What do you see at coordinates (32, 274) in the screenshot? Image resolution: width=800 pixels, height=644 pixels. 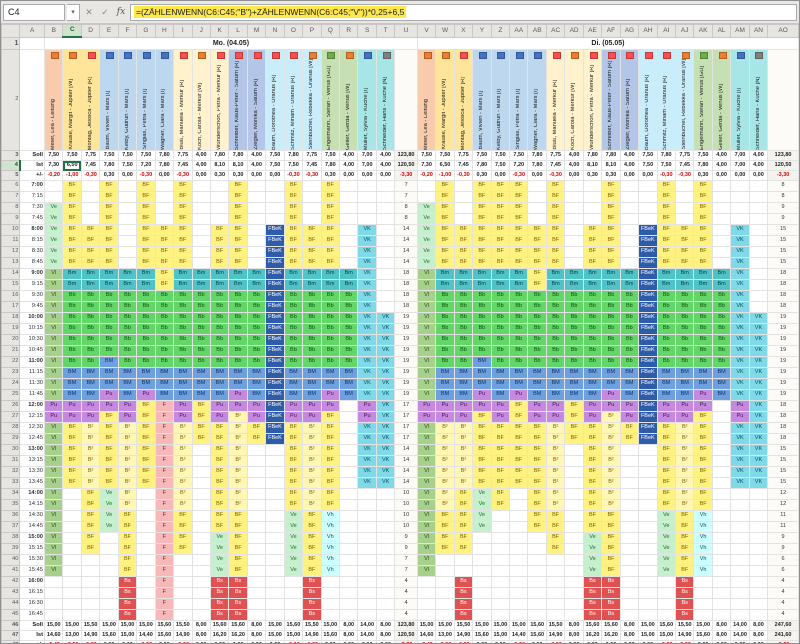 I see `time-label: 9:00` at bounding box center [32, 274].